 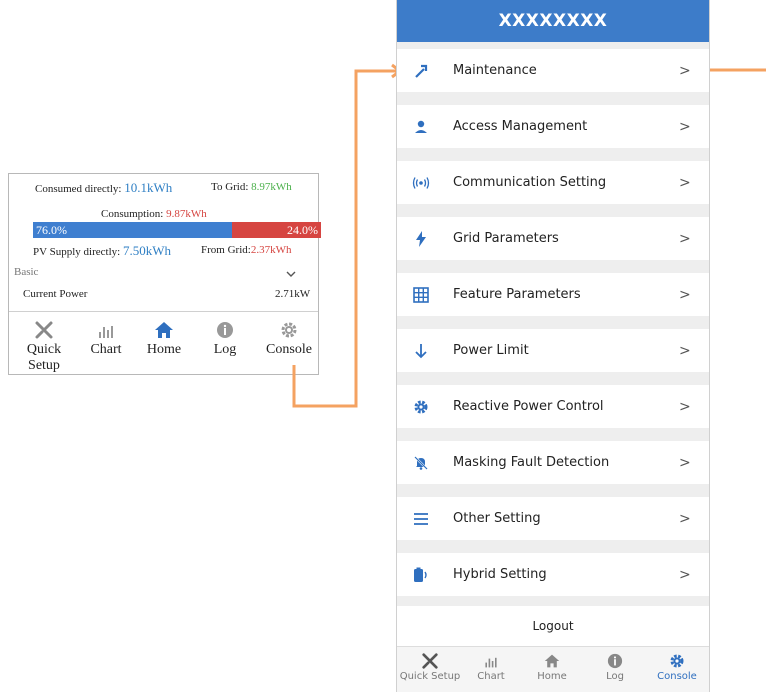 I want to click on bell-off-icon, so click(x=421, y=463).